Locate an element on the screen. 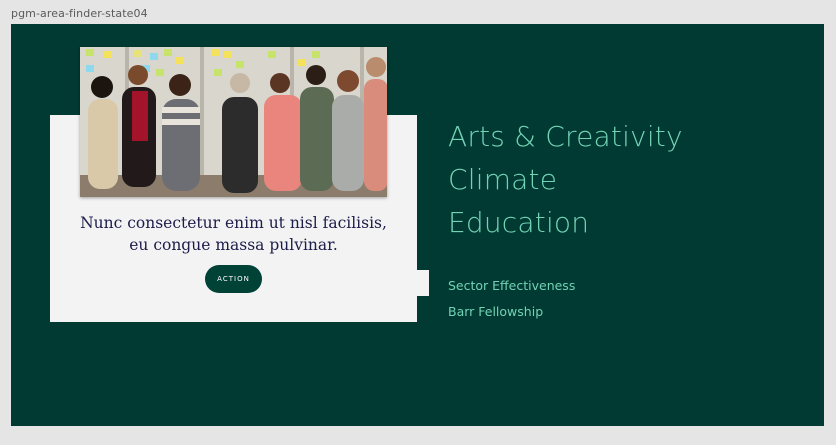  area-arts-creativity: Arts & Creativity is located at coordinates (565, 136).